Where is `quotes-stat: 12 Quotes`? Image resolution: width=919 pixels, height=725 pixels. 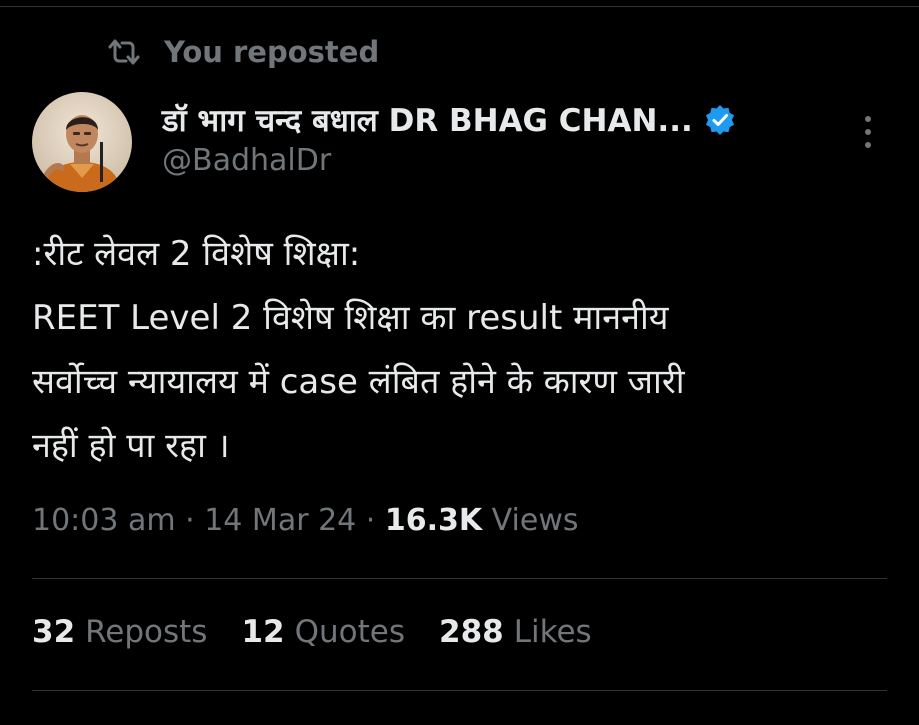
quotes-stat: 12 Quotes is located at coordinates (323, 632).